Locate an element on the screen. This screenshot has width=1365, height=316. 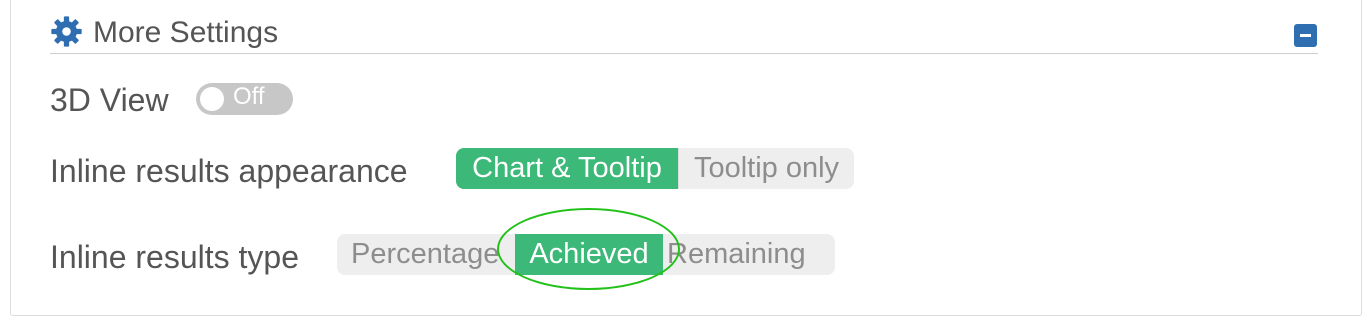
appearance-segmented-control: Chart & Tooltip Tooltip only is located at coordinates (655, 168).